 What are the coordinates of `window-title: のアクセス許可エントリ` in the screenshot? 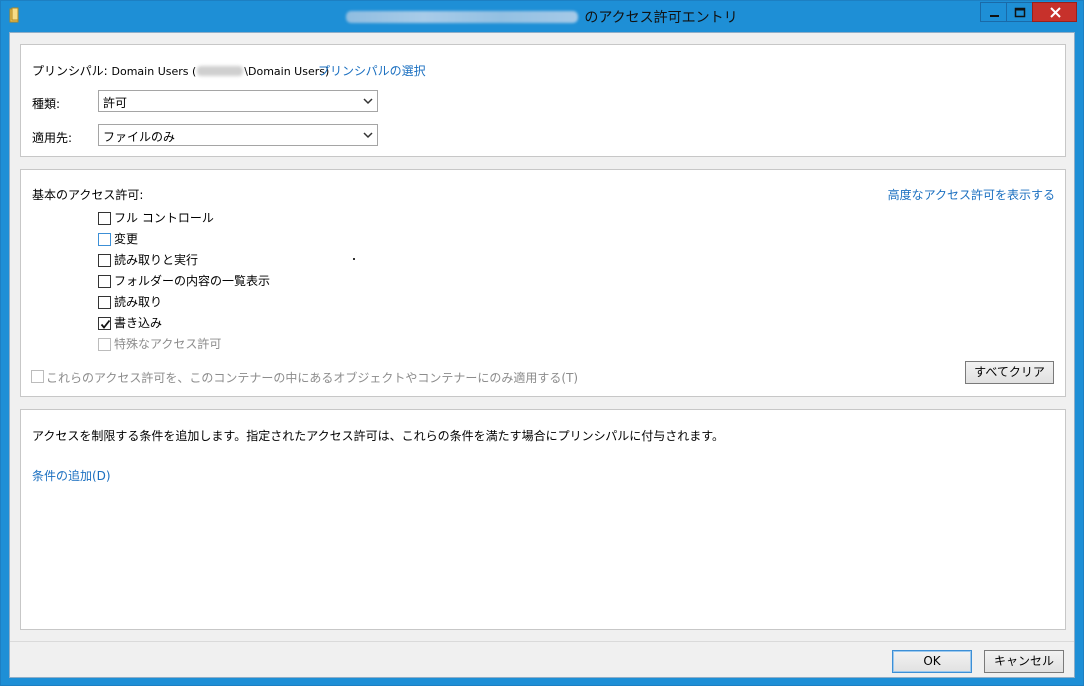 It's located at (542, 17).